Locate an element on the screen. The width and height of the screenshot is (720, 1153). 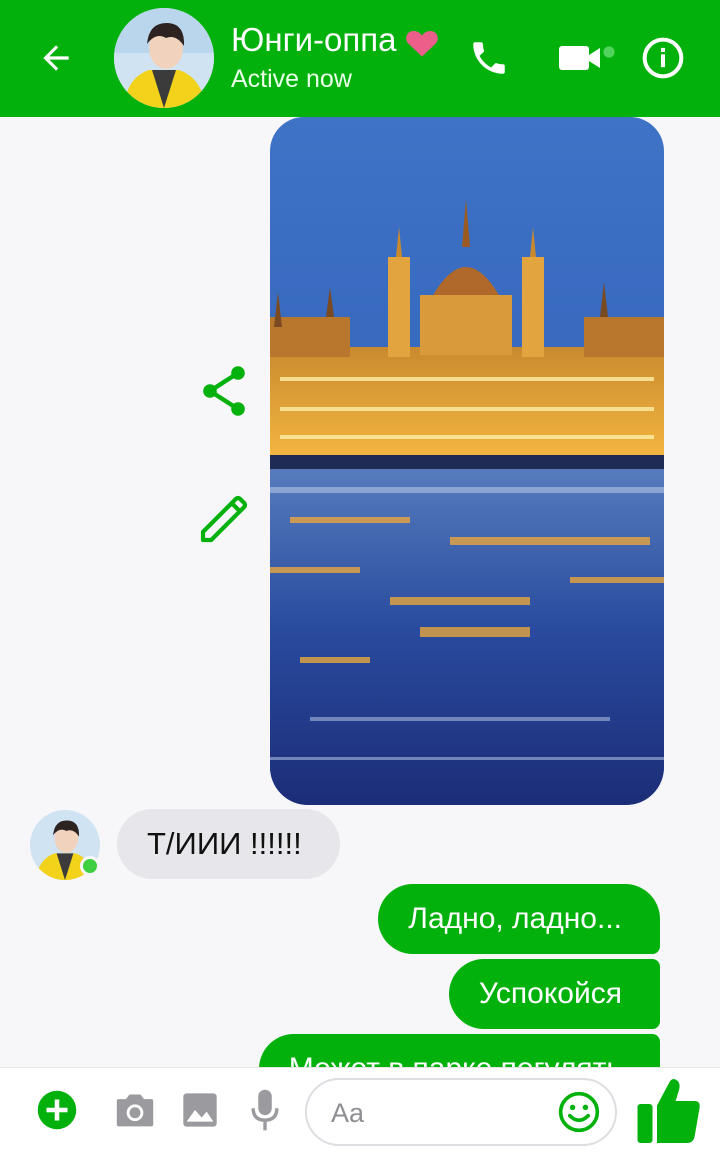
incoming-message: Т/ИИИ !!!!!! is located at coordinates (228, 844).